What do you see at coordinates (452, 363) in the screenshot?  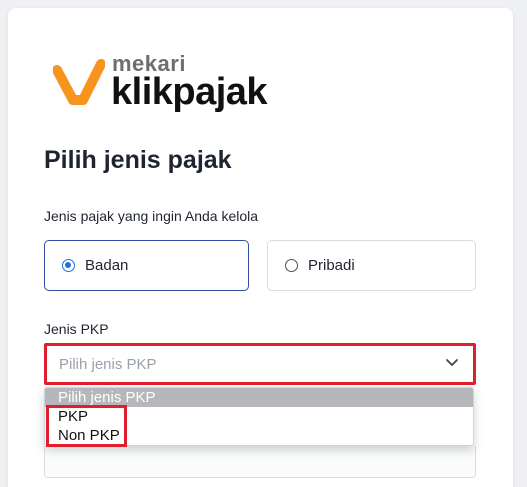 I see `chevron-down-icon` at bounding box center [452, 363].